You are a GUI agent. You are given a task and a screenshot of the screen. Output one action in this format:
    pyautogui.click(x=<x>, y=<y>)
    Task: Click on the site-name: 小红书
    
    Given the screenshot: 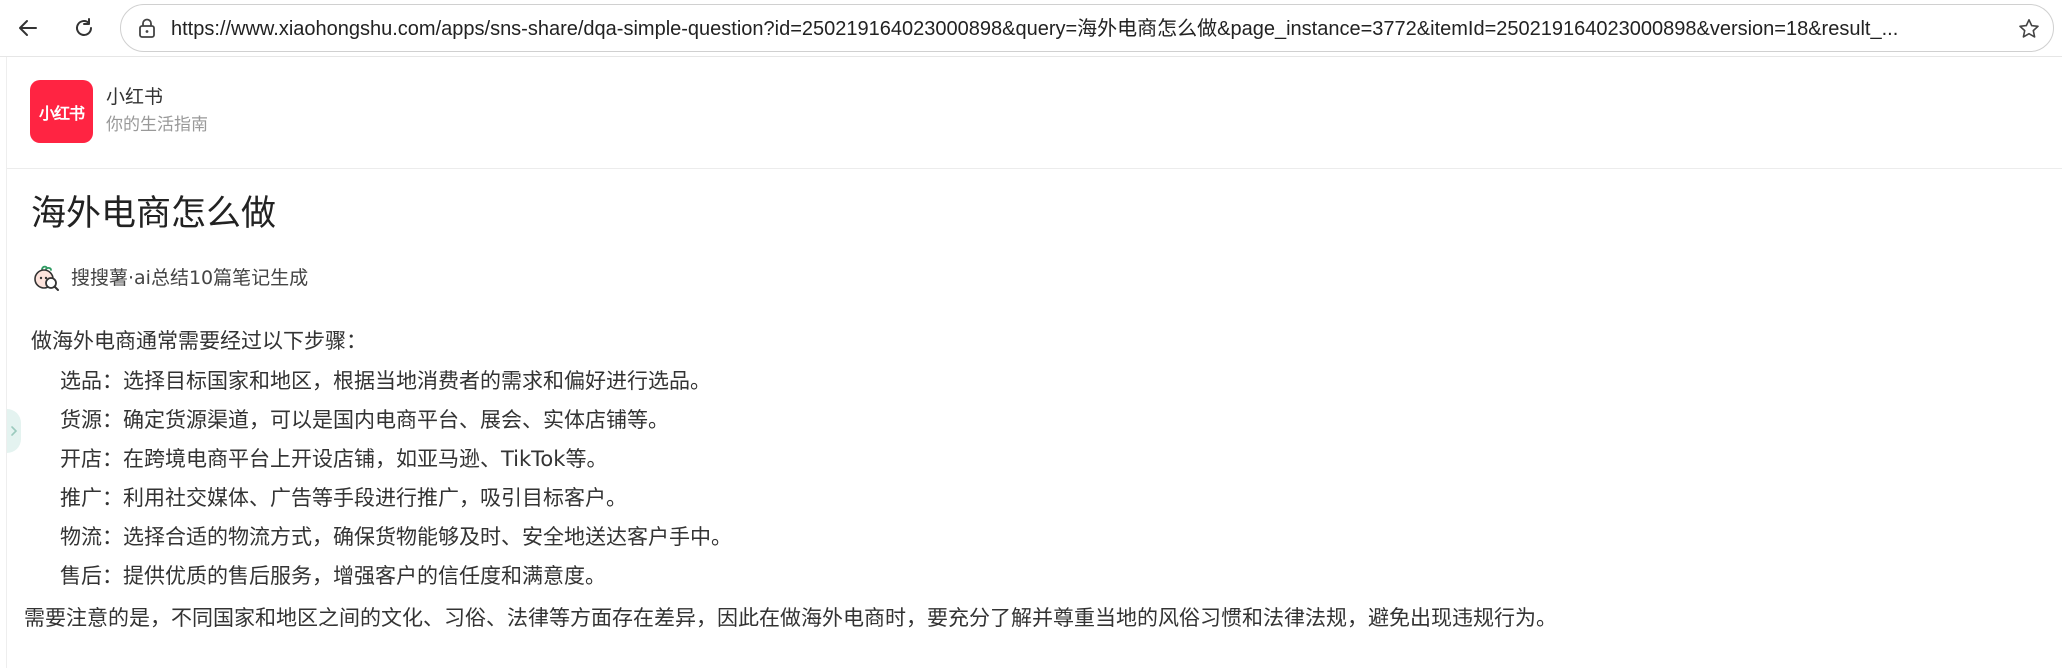 What is the action you would take?
    pyautogui.click(x=135, y=97)
    